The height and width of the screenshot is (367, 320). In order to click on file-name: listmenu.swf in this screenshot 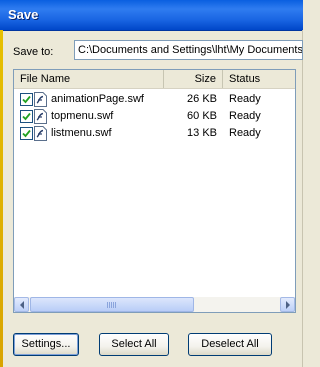, I will do `click(81, 133)`.